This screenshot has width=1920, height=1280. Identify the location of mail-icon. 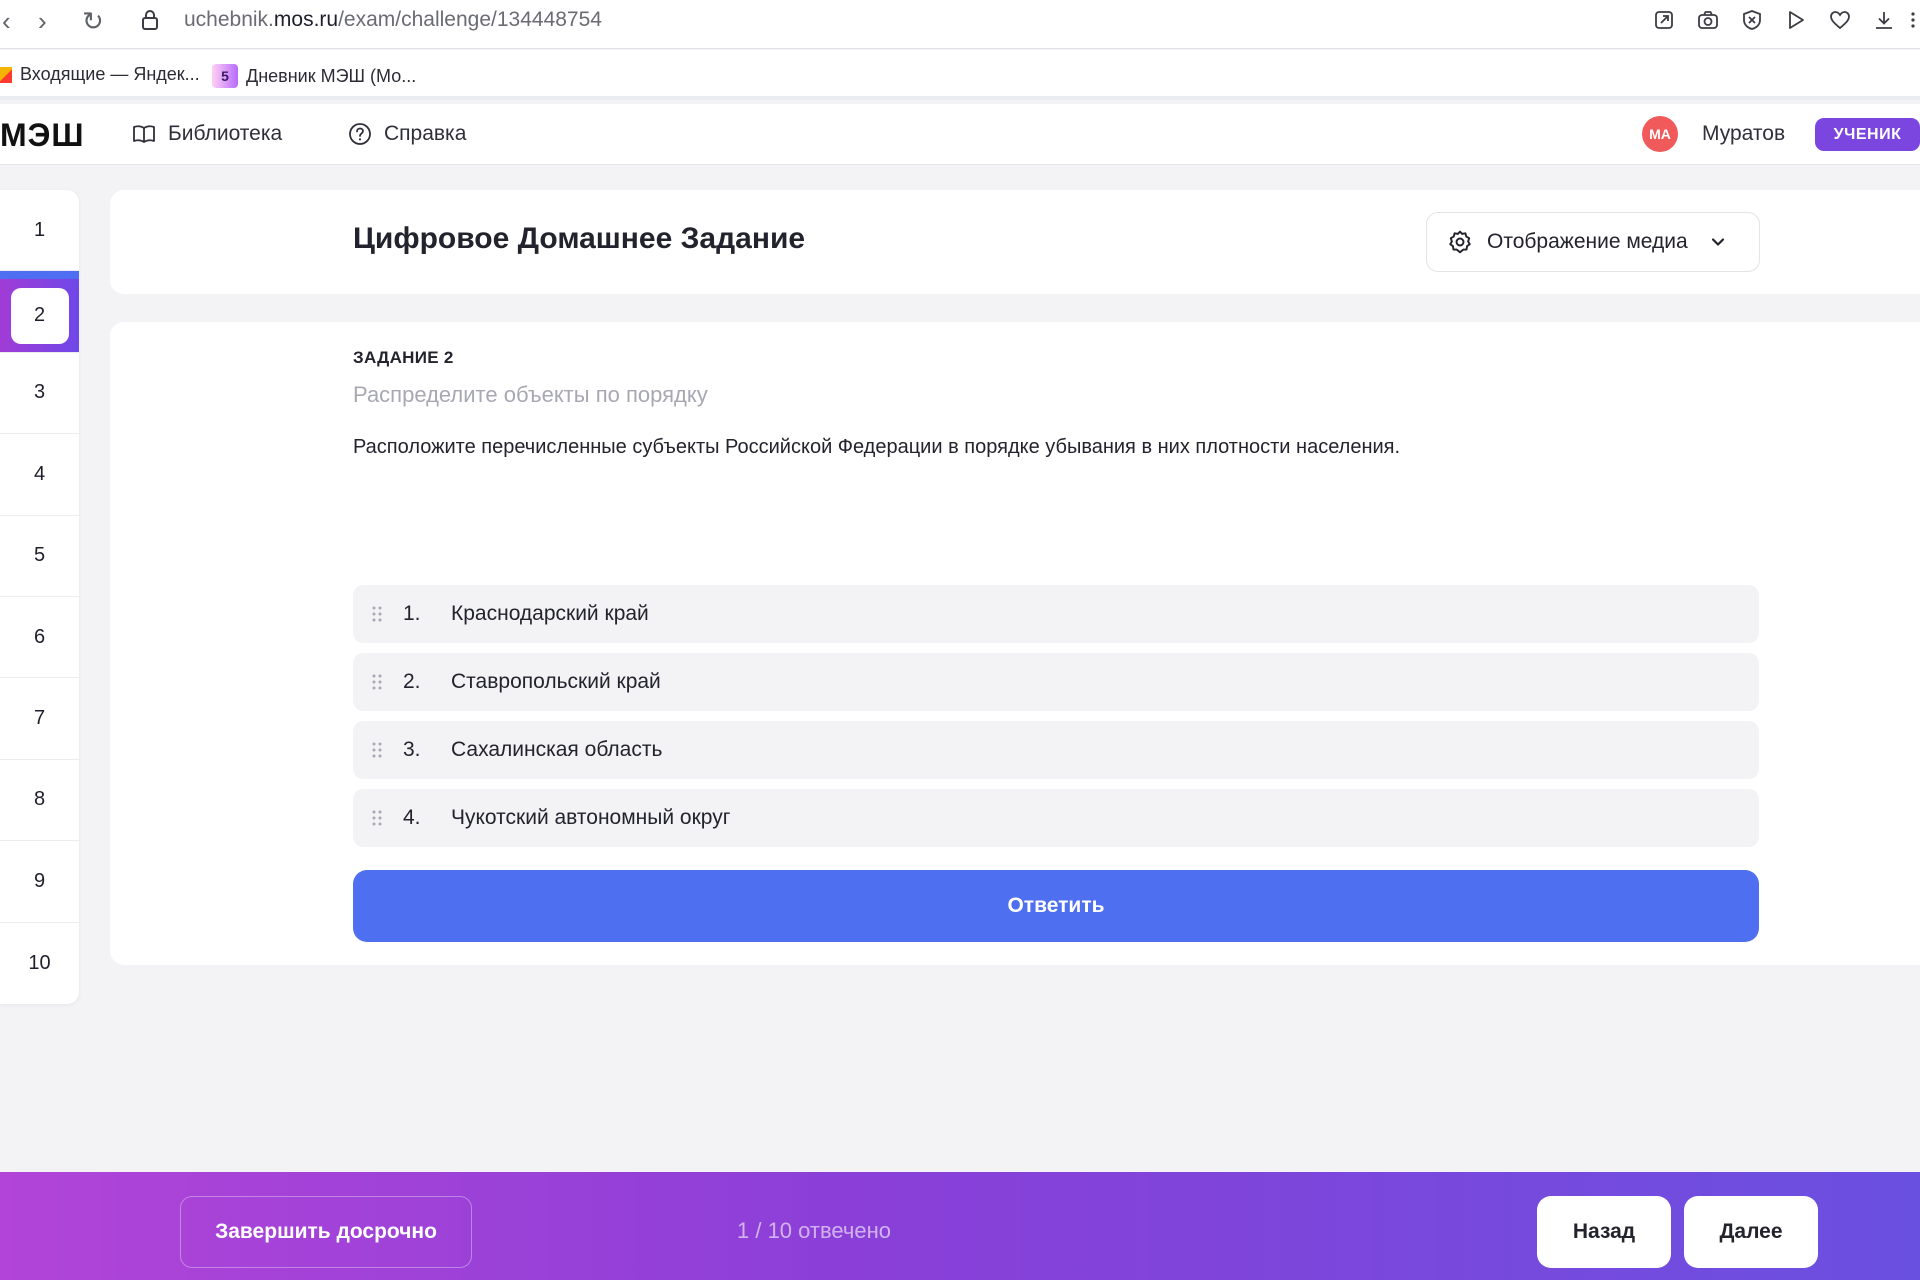
(6, 74).